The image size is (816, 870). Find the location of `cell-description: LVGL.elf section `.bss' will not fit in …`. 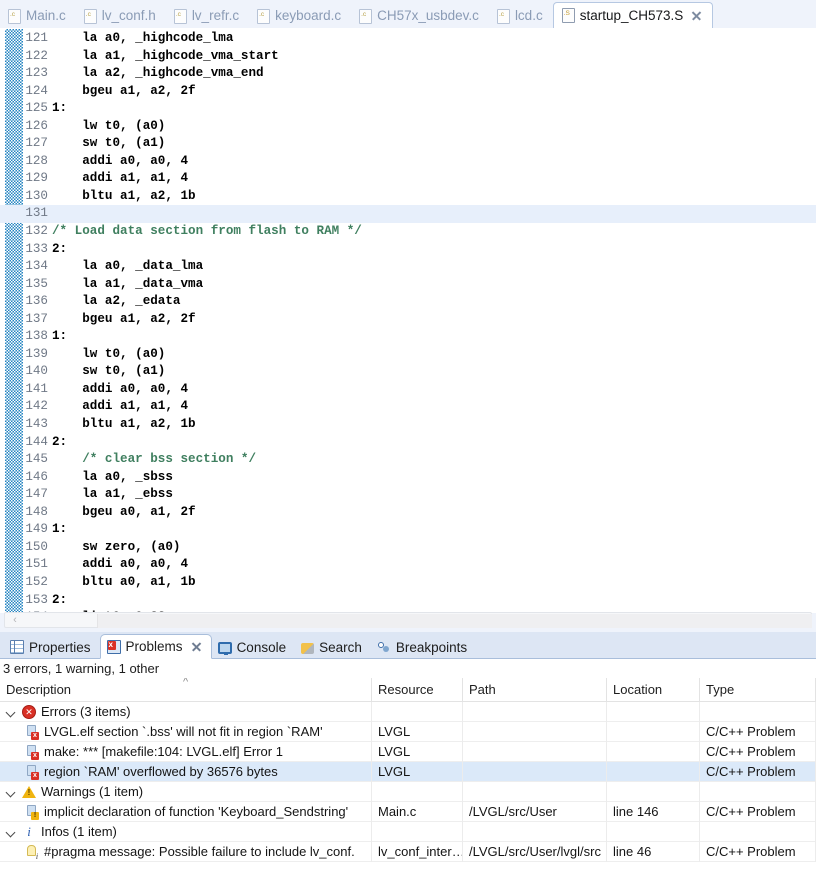

cell-description: LVGL.elf section `.bss' will not fit in … is located at coordinates (186, 731).